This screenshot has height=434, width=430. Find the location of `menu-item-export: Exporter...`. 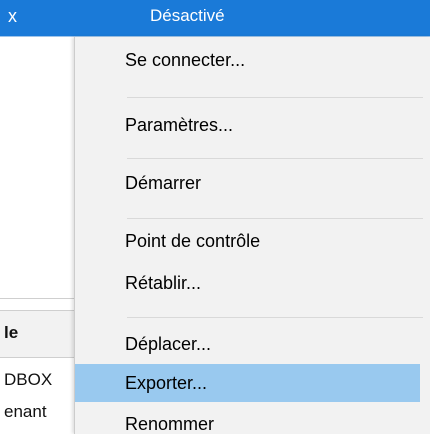

menu-item-export: Exporter... is located at coordinates (247, 383).